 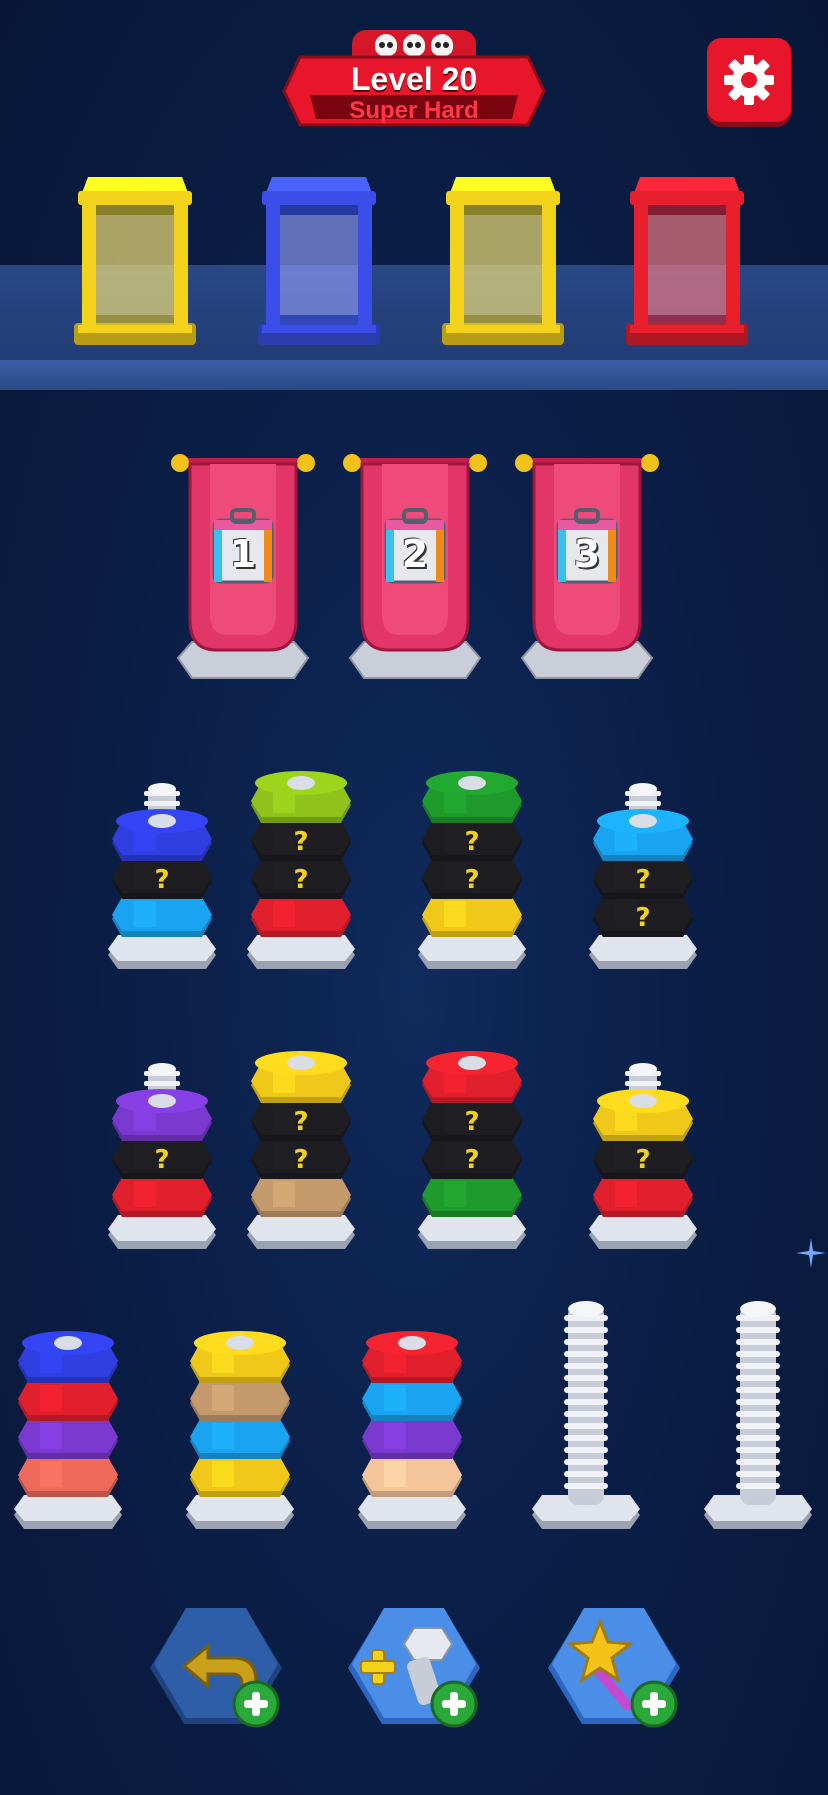 I want to click on undo-button, so click(x=216, y=1668).